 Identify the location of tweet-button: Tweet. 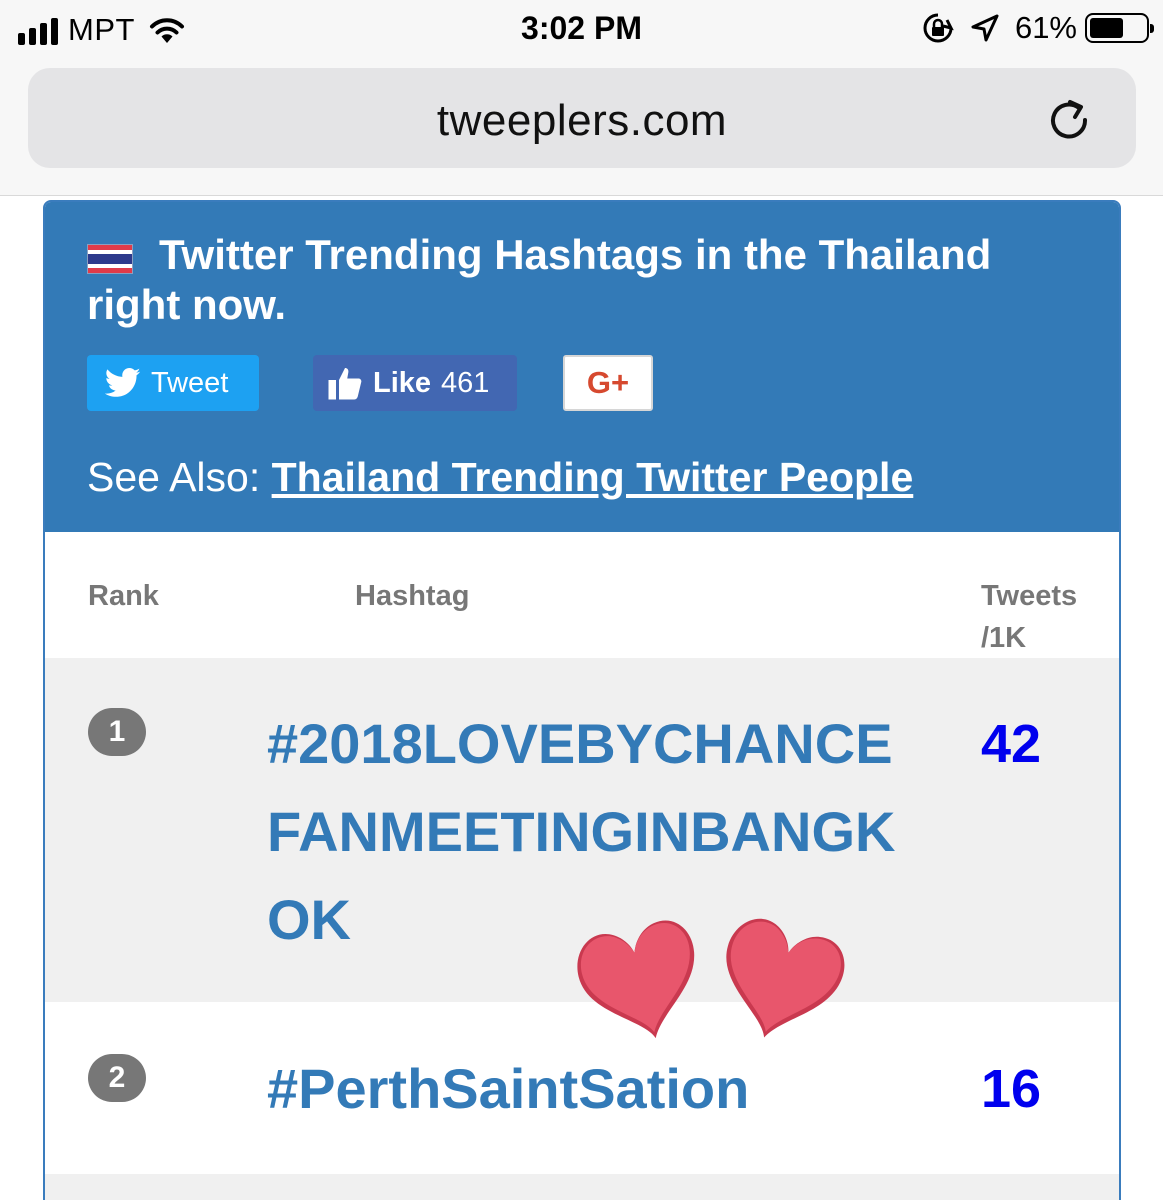
(173, 383).